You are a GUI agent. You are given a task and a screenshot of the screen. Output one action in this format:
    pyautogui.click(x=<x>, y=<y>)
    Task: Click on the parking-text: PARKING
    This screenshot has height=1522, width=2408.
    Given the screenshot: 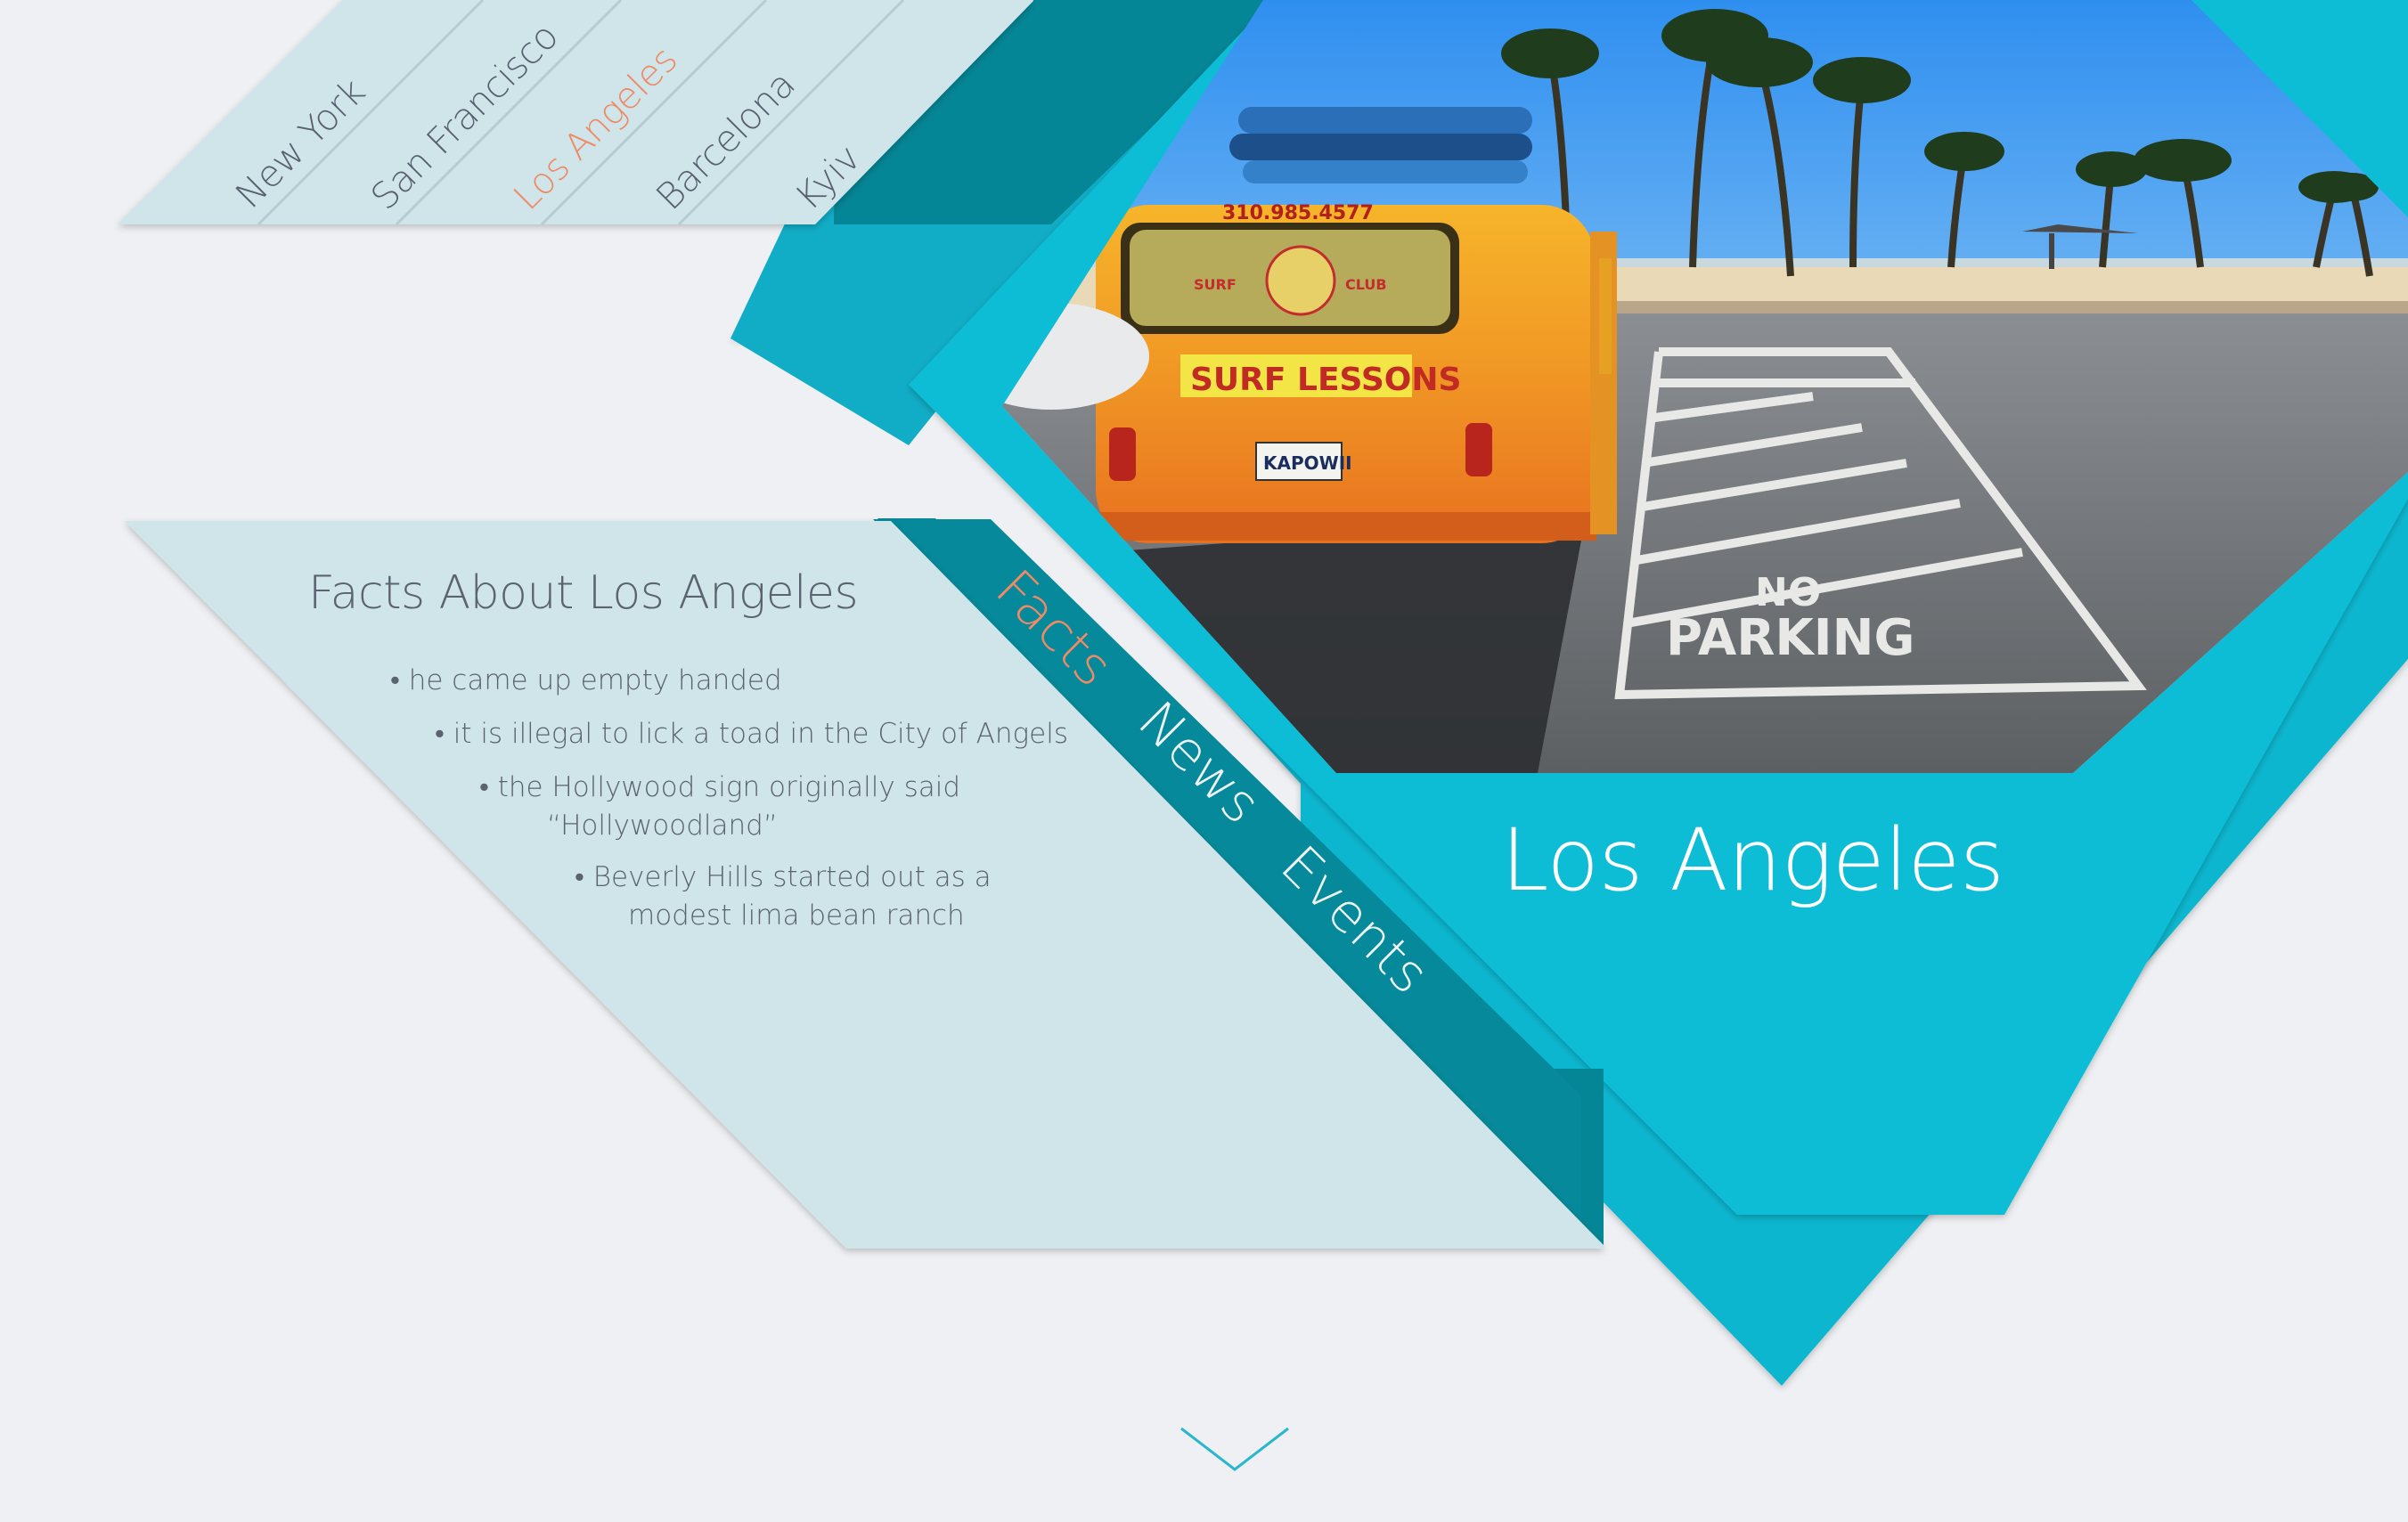 What is the action you would take?
    pyautogui.click(x=1790, y=638)
    